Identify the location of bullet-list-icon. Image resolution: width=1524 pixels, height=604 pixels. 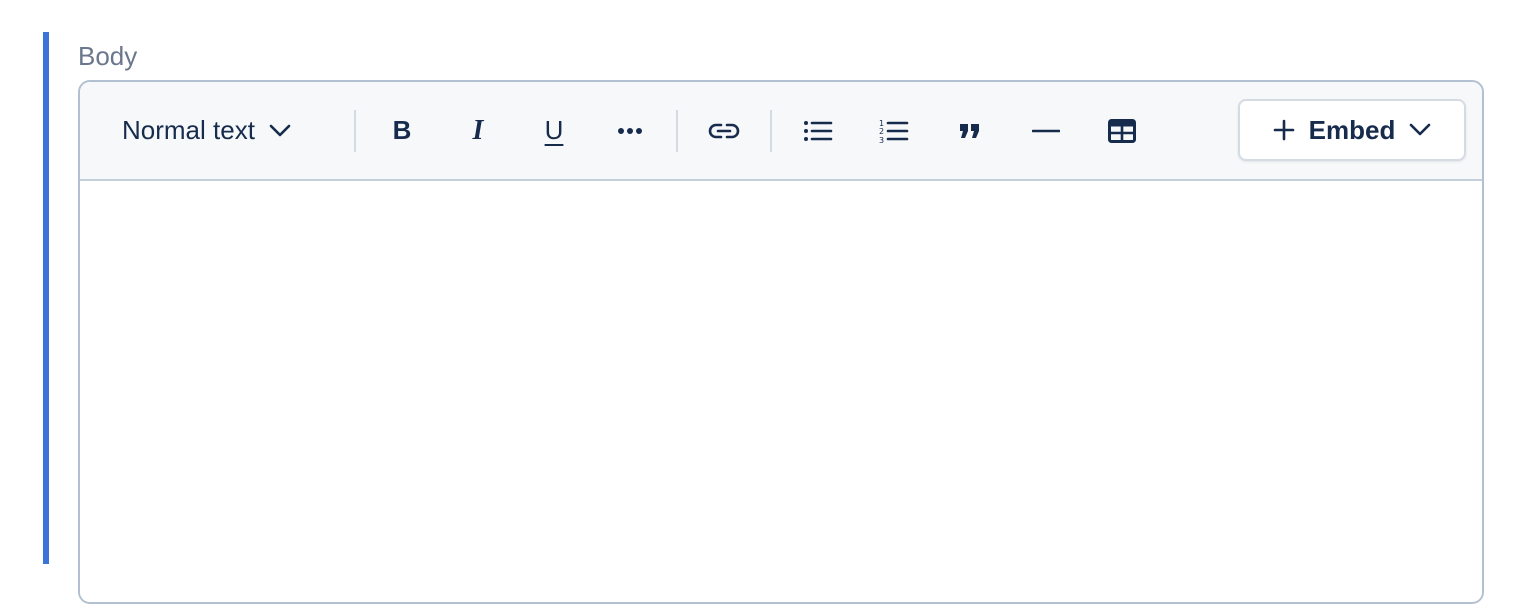
(818, 131).